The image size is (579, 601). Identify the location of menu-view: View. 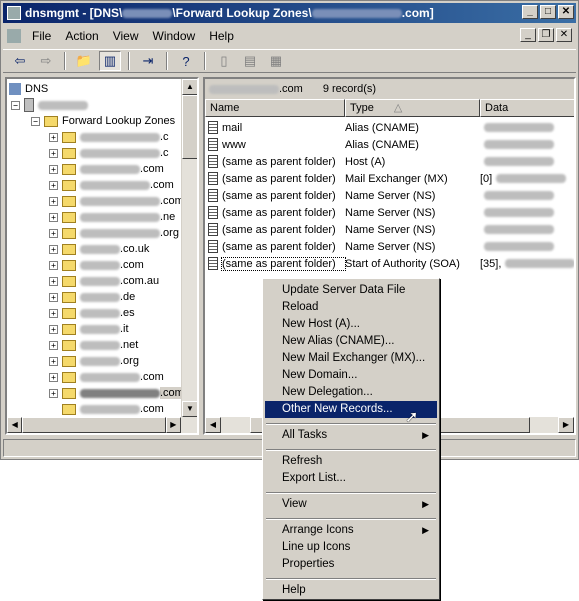
(126, 36).